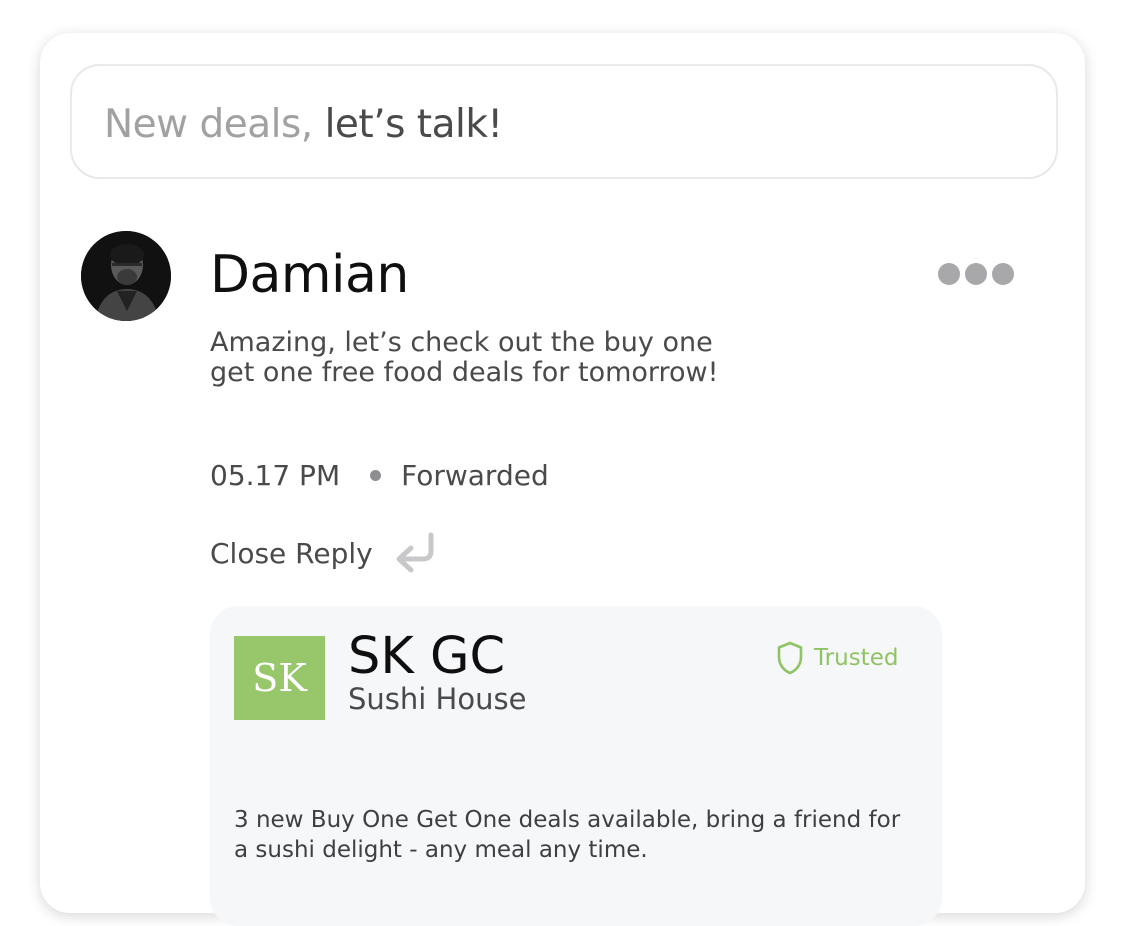 This screenshot has height=926, width=1125. What do you see at coordinates (437, 699) in the screenshot?
I see `merchant-subtitle: Sushi House` at bounding box center [437, 699].